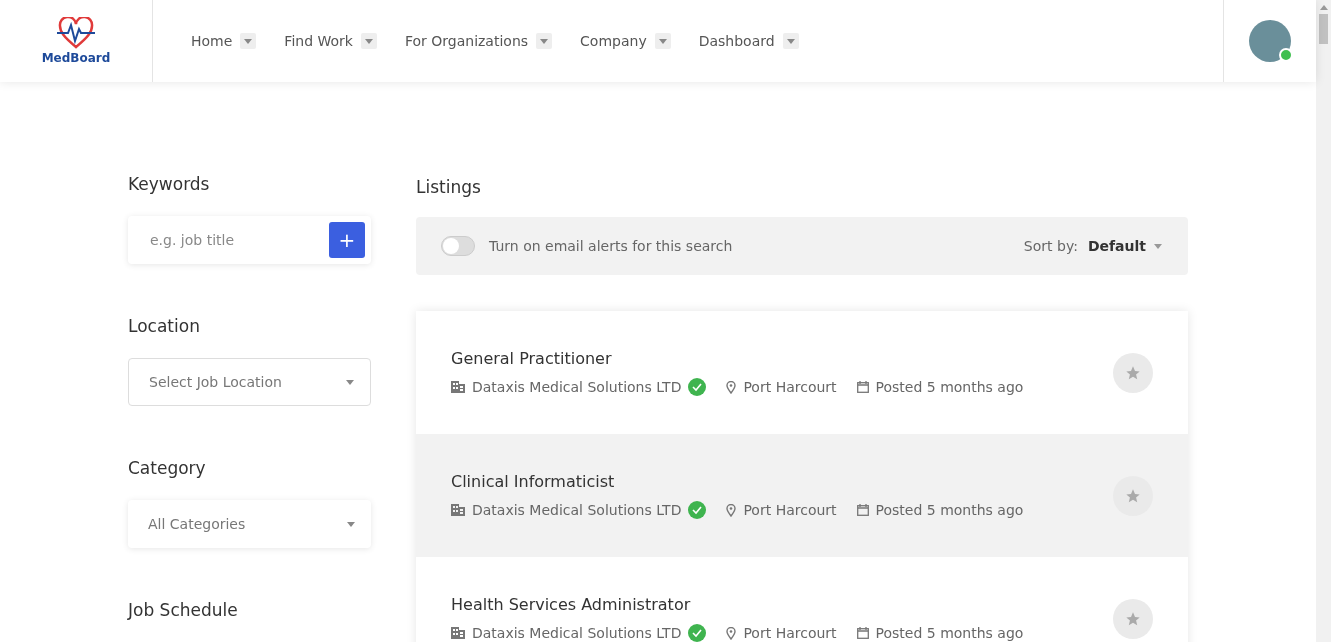 The width and height of the screenshot is (1331, 642). Describe the element at coordinates (458, 246) in the screenshot. I see `email-alert-toggle` at that location.